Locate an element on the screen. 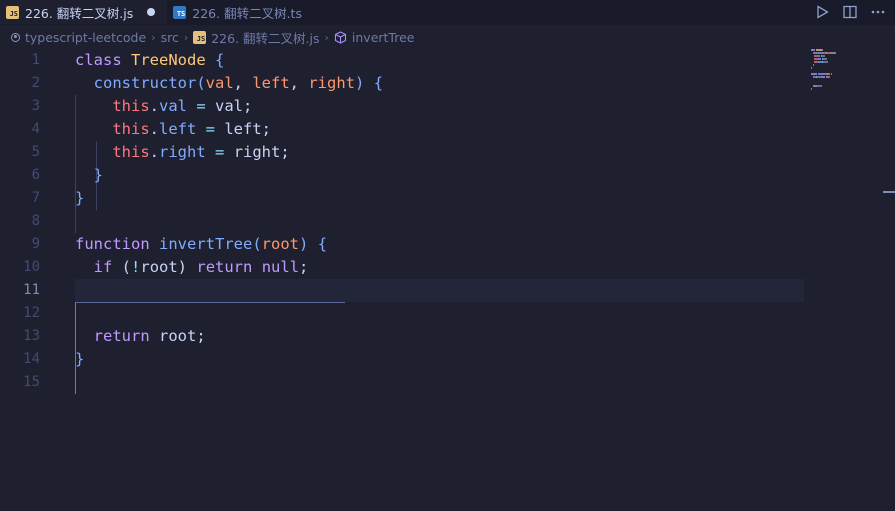 The width and height of the screenshot is (895, 511). tab-label: 226. 翻转二叉树.ts is located at coordinates (247, 13).